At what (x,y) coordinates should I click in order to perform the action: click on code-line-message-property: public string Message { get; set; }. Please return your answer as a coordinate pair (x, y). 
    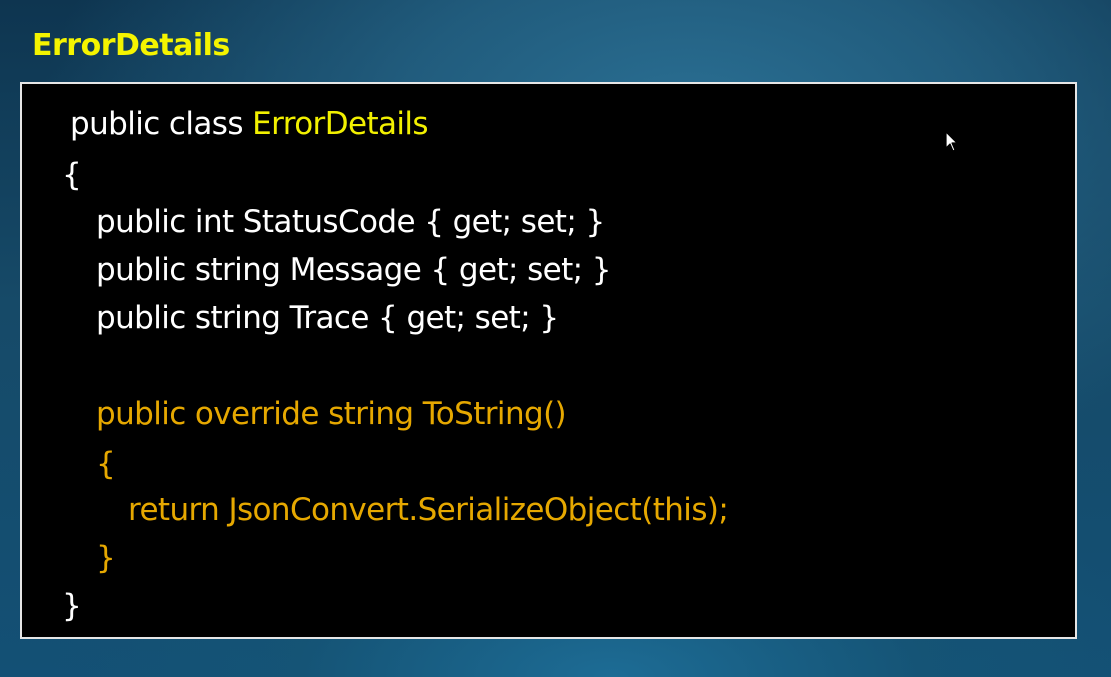
    Looking at the image, I should click on (353, 270).